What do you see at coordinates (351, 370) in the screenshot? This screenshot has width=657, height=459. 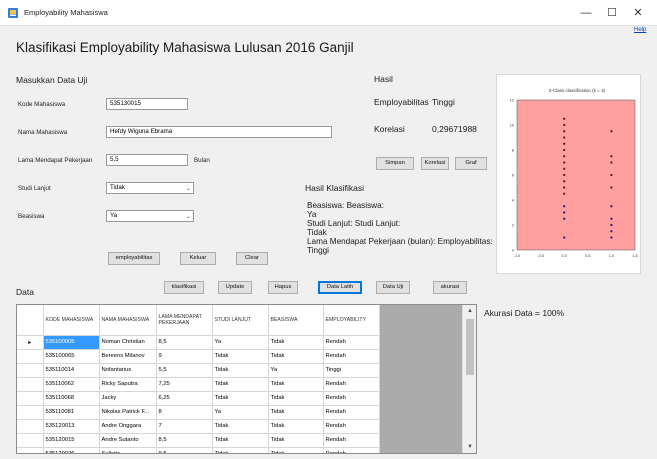 I see `table-cell: Tinggi` at bounding box center [351, 370].